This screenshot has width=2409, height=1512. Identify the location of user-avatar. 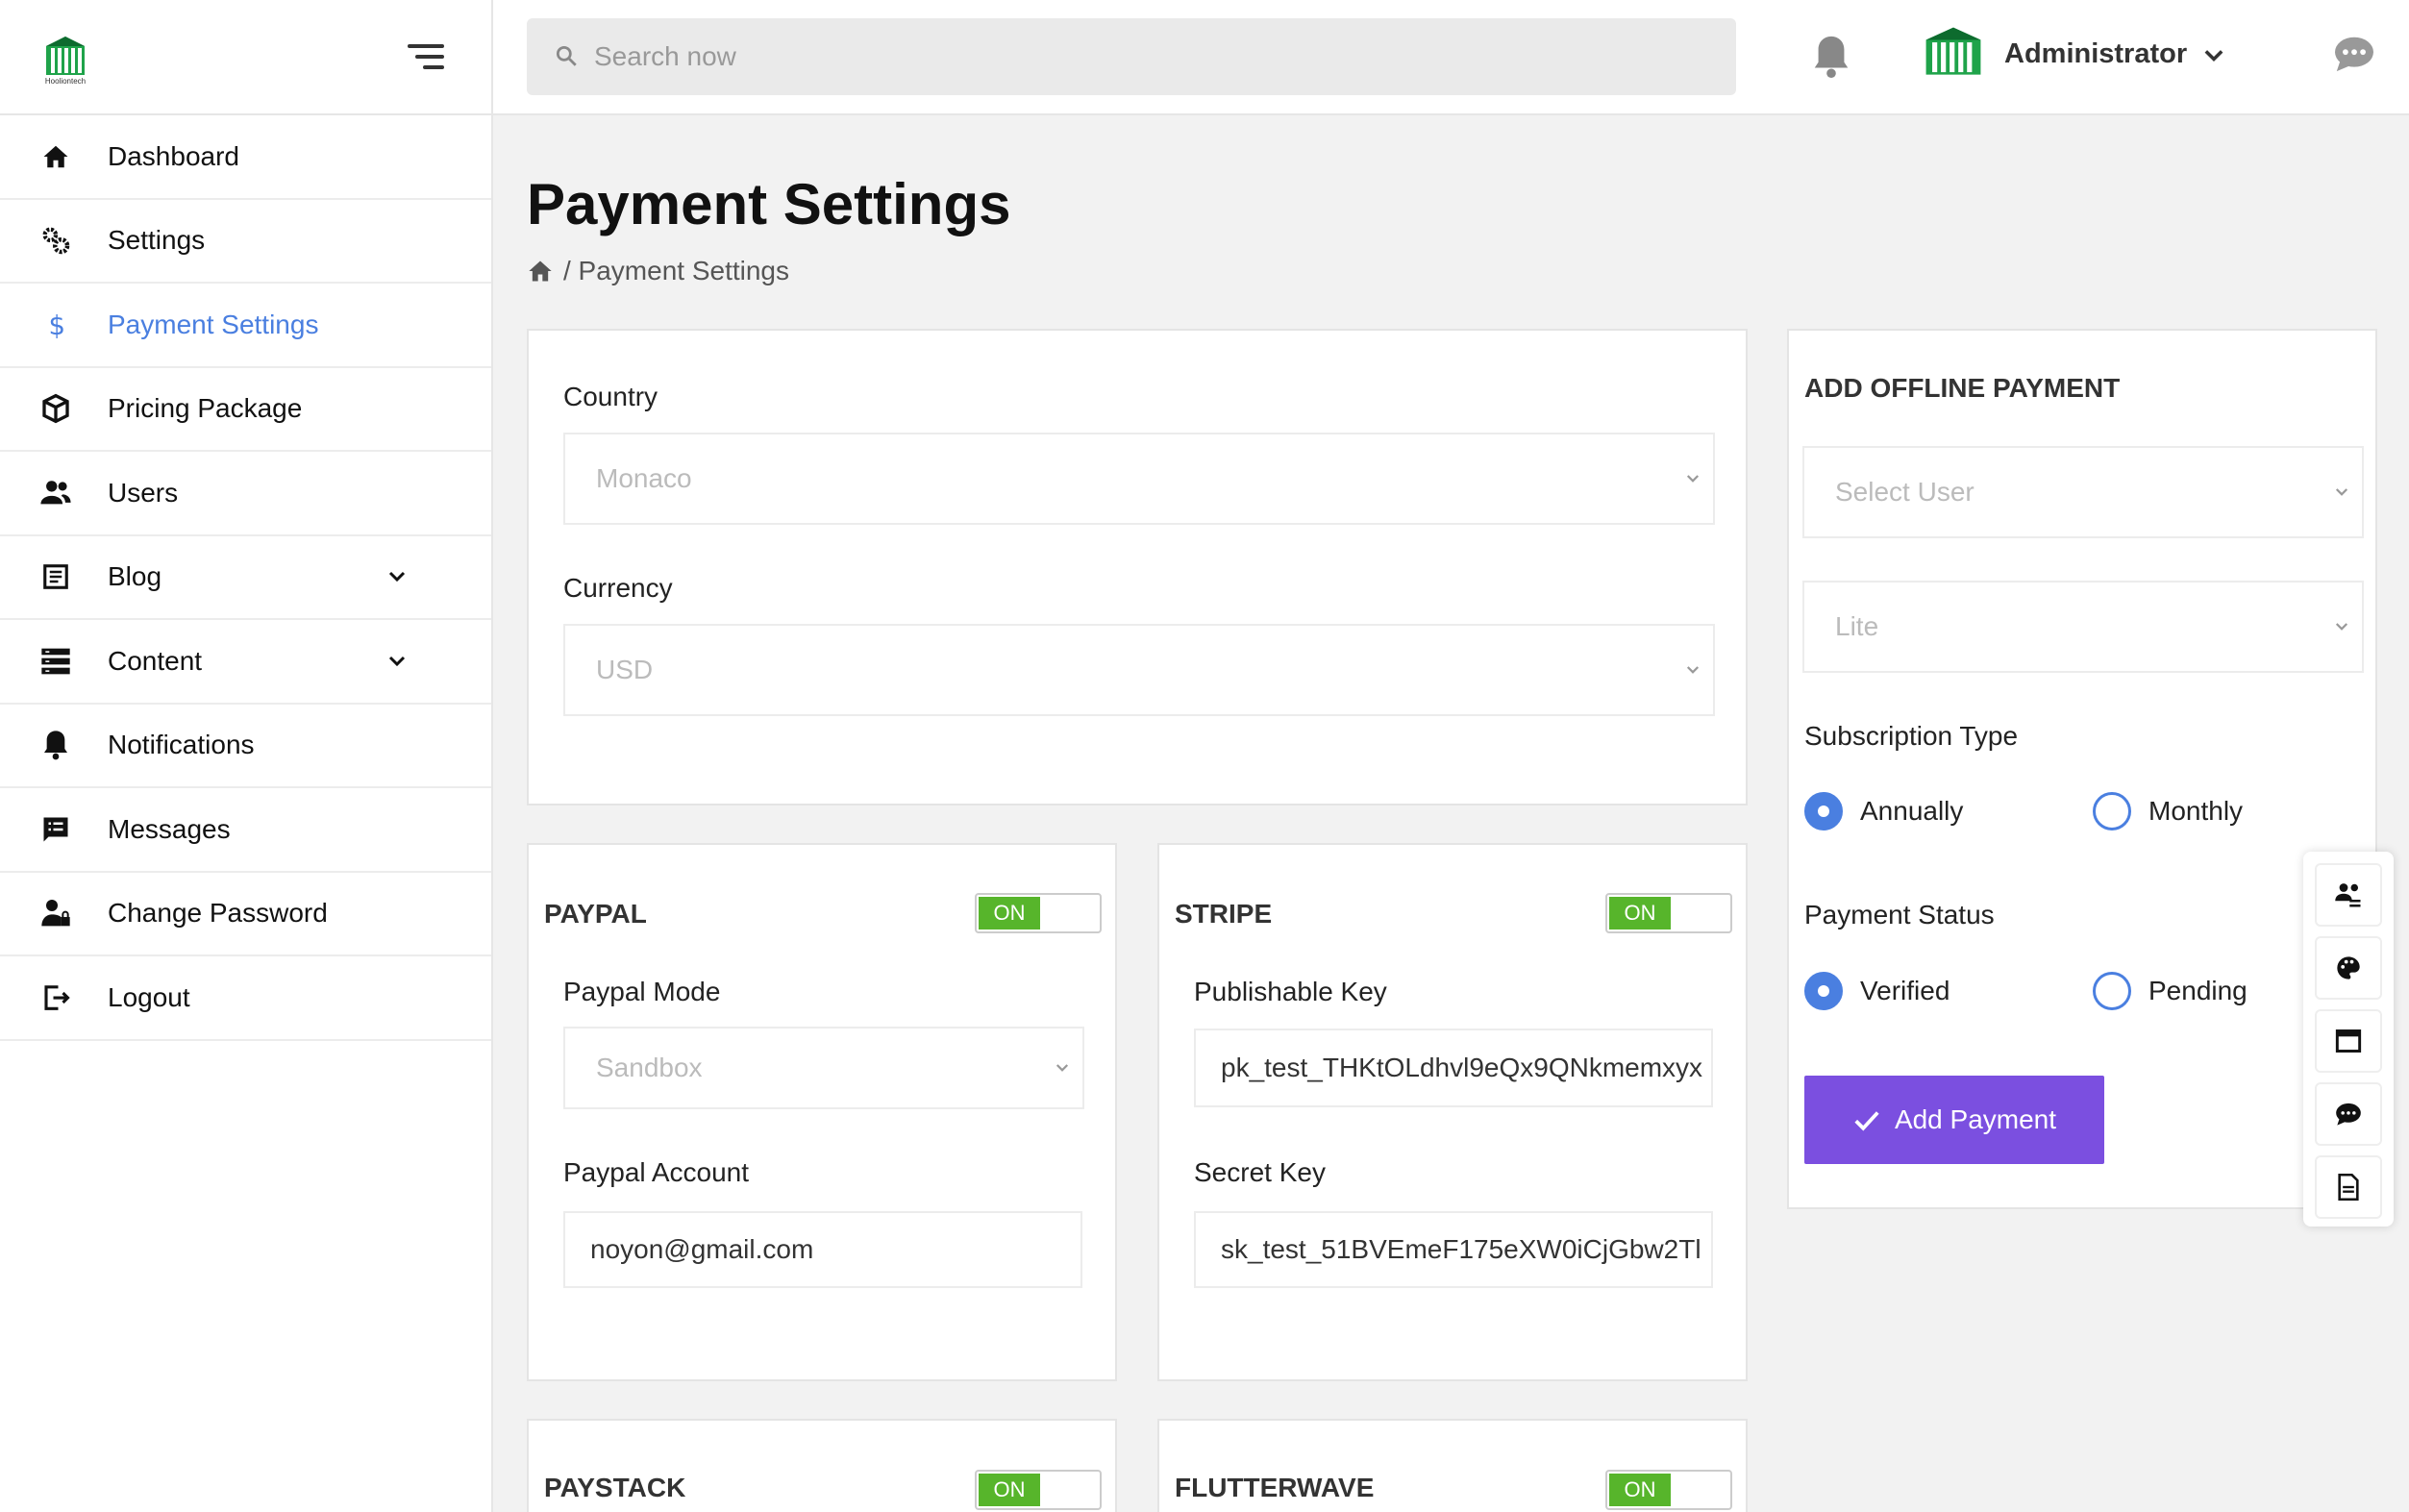
(1953, 55).